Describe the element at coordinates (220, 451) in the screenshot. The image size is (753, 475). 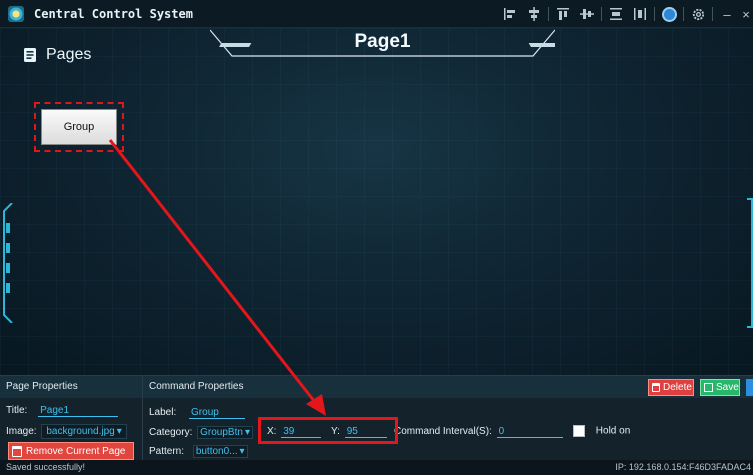
I see `pattern-select: button0... ▾` at that location.